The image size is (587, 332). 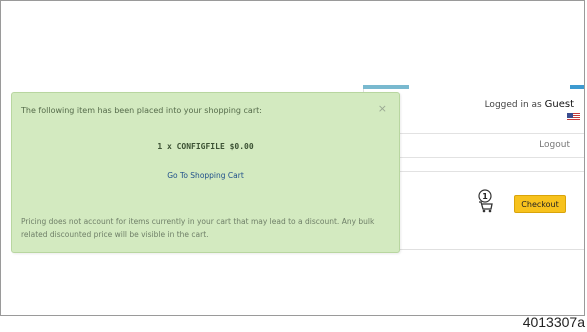 What do you see at coordinates (540, 204) in the screenshot?
I see `checkout-button: Checkout` at bounding box center [540, 204].